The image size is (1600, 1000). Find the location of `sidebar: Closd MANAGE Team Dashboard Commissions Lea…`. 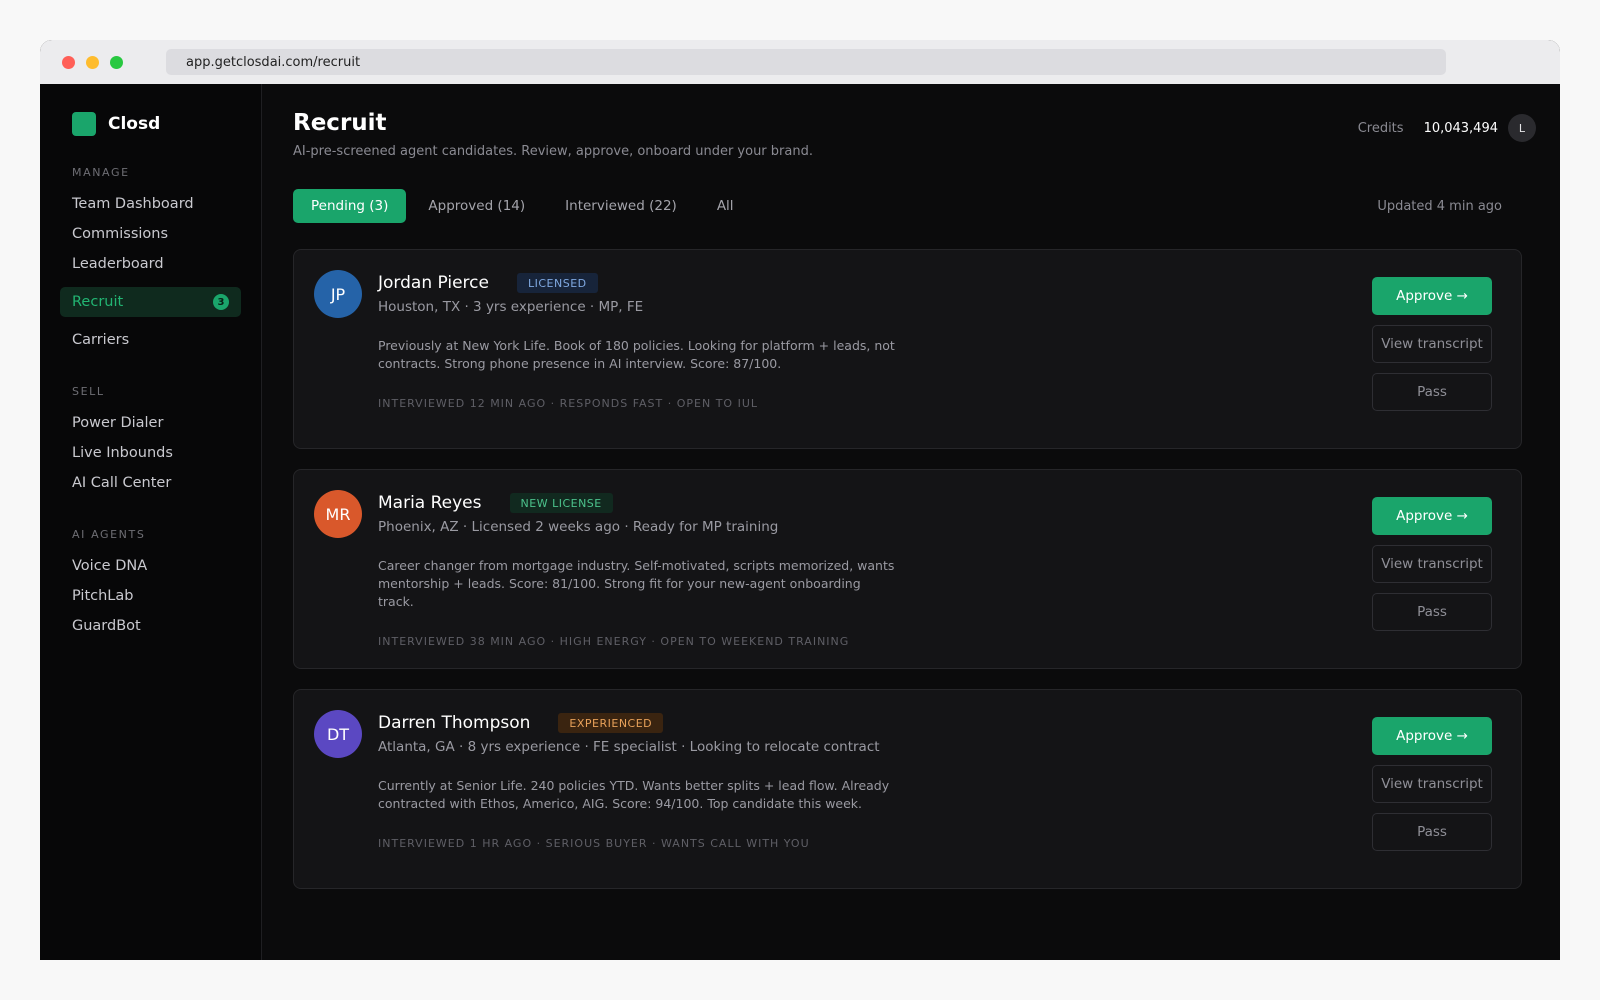

sidebar: Closd MANAGE Team Dashboard Commissions Lea… is located at coordinates (151, 522).